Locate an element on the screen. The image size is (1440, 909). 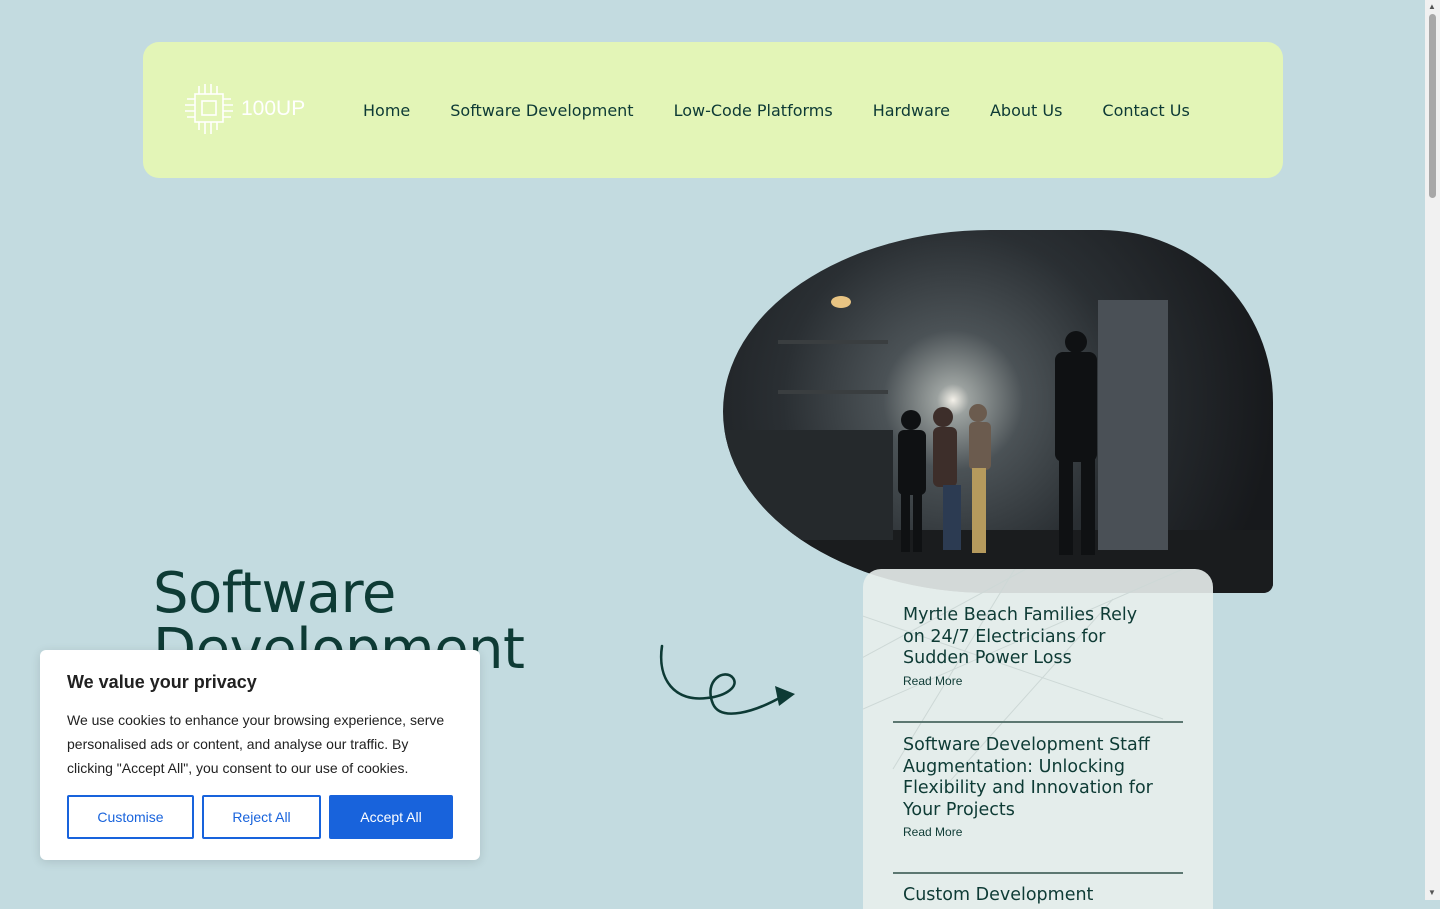
customise-button: Customise is located at coordinates (130, 817).